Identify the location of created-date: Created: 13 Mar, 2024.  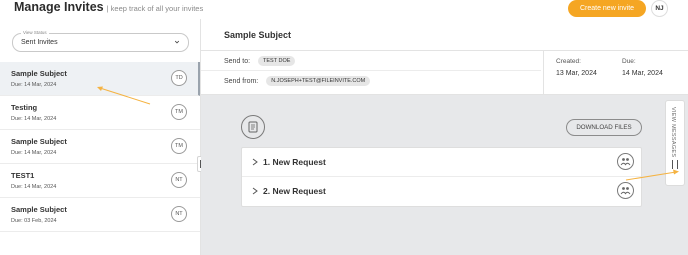
(576, 67).